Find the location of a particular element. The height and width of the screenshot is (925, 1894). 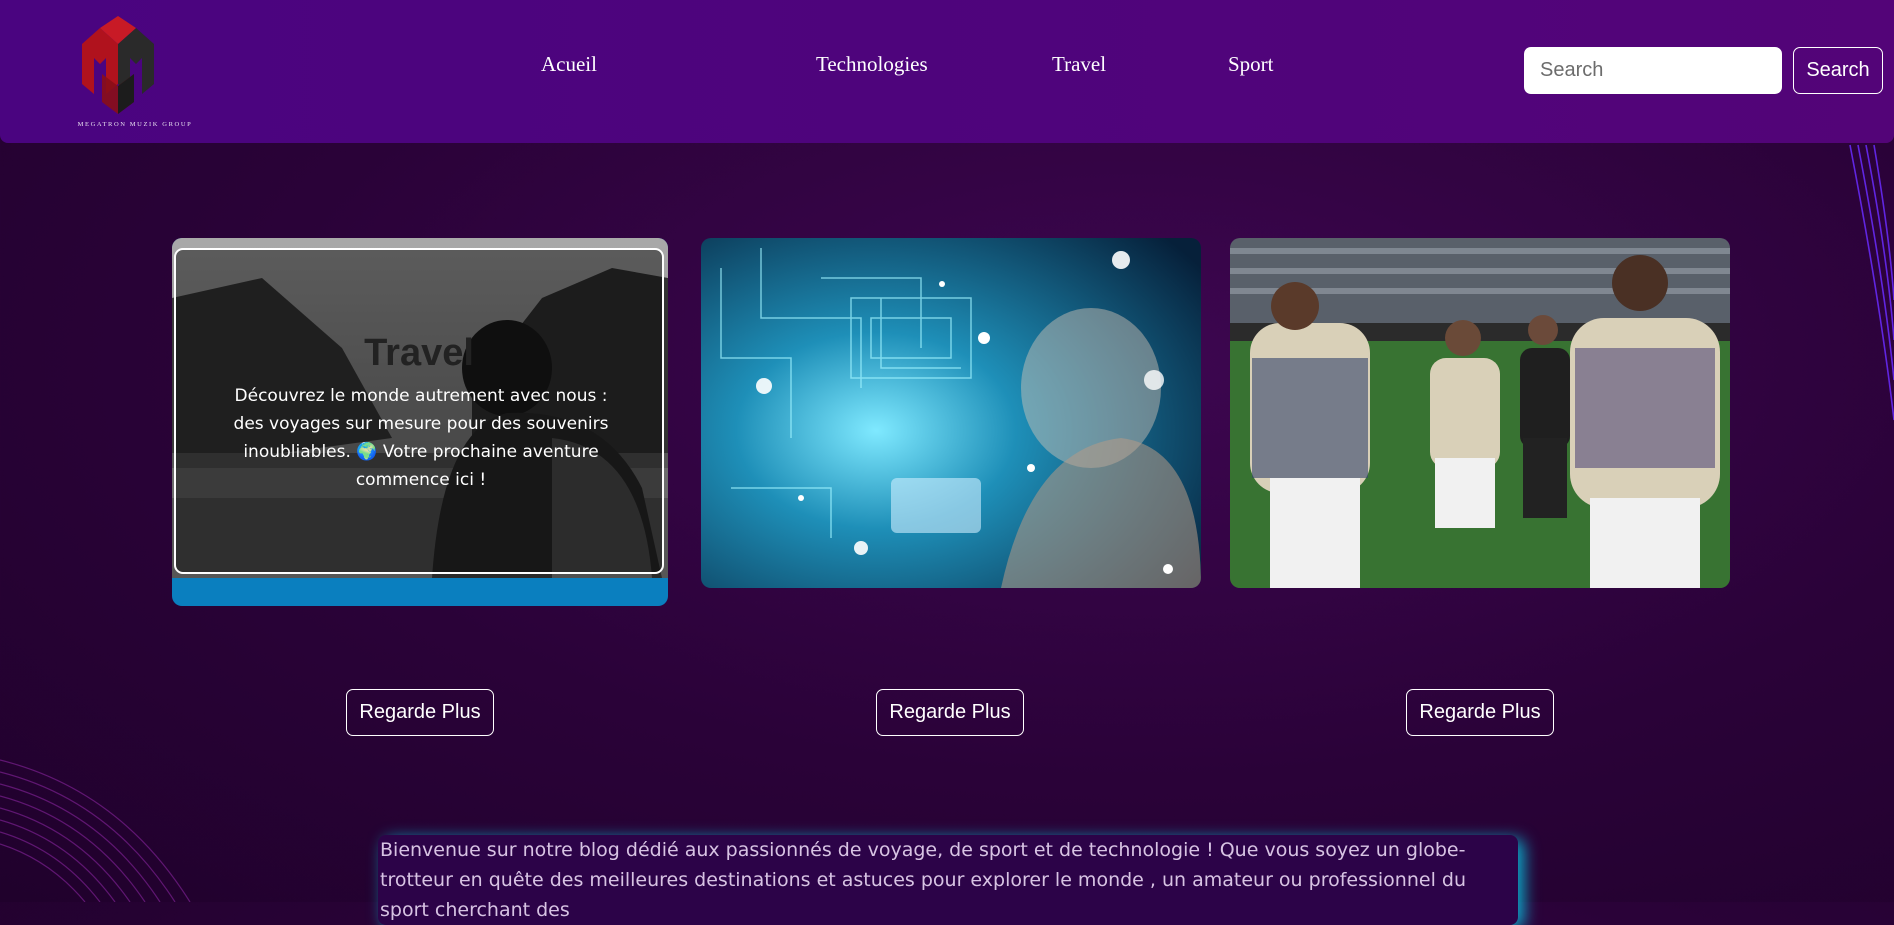

technologies-card is located at coordinates (951, 413).